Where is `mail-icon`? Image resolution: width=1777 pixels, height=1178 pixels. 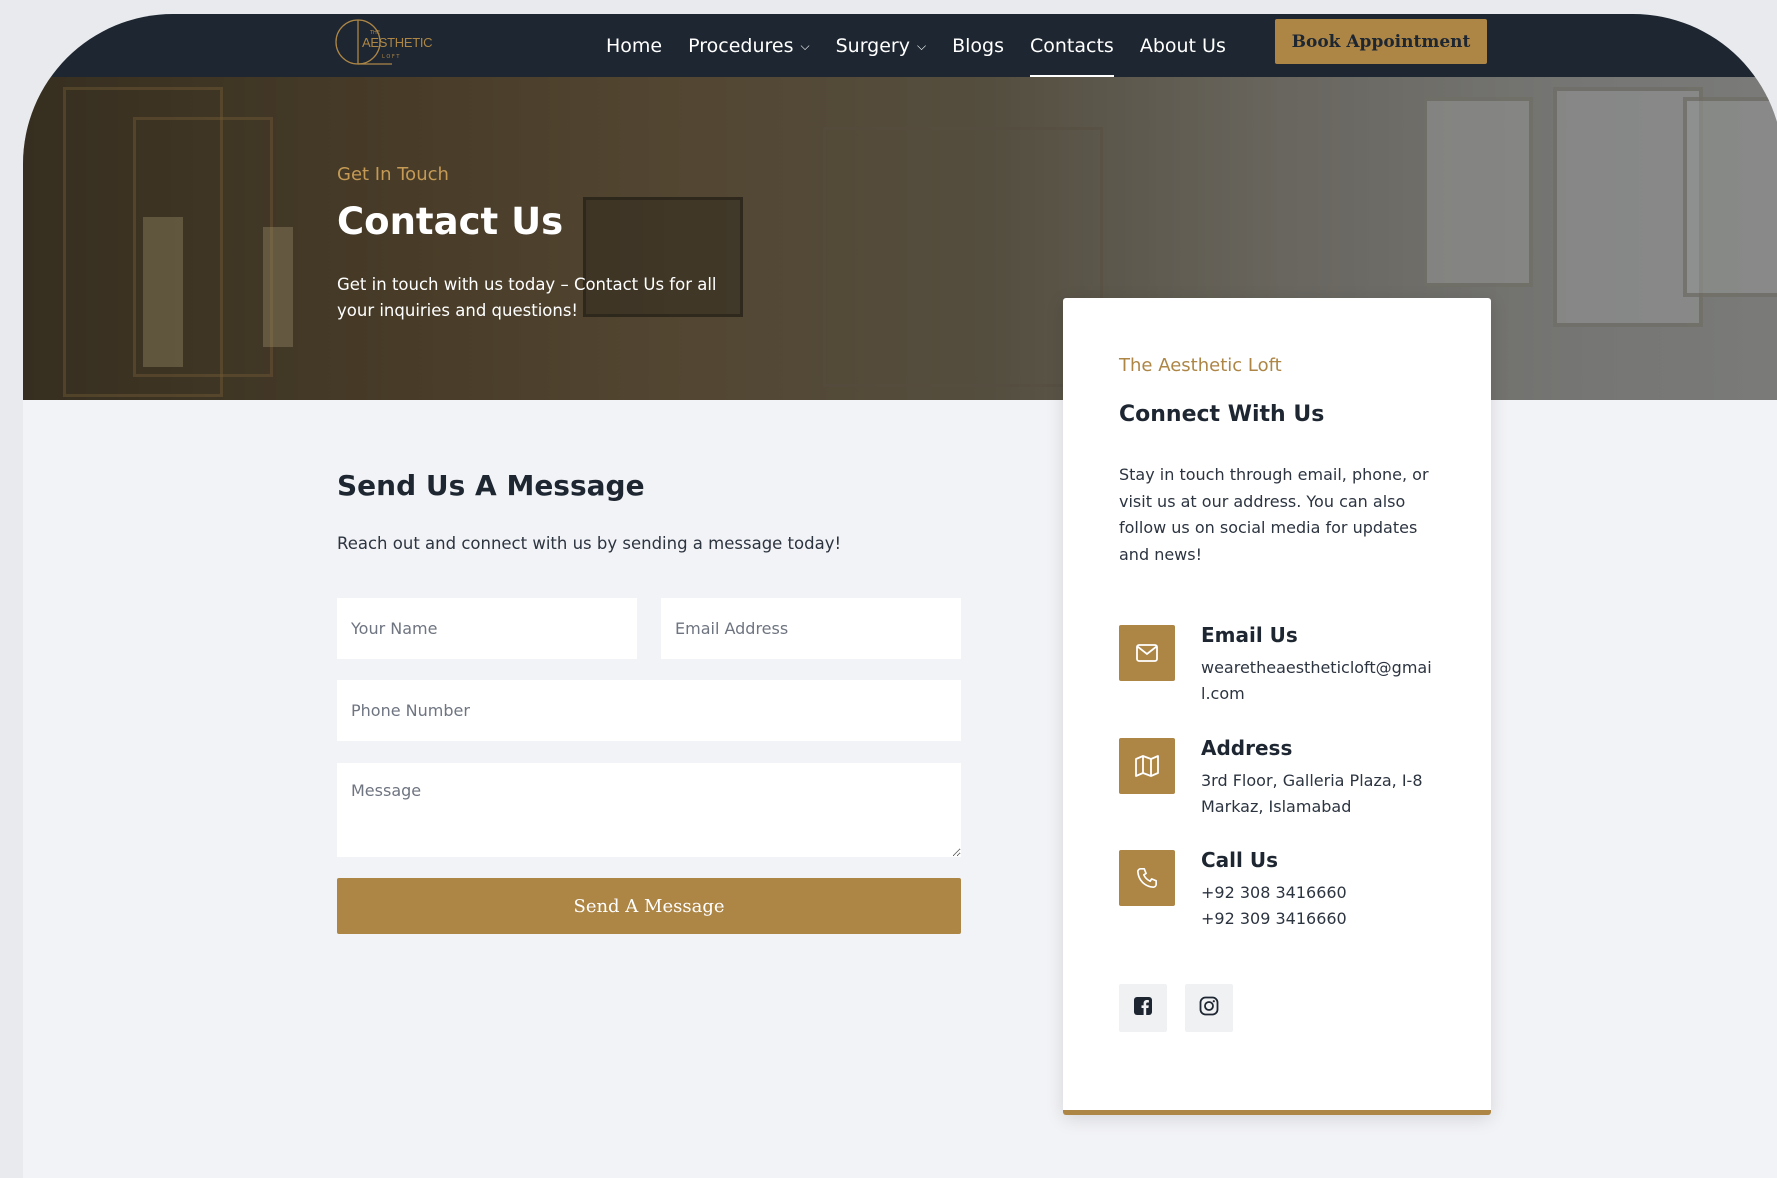
mail-icon is located at coordinates (1147, 653).